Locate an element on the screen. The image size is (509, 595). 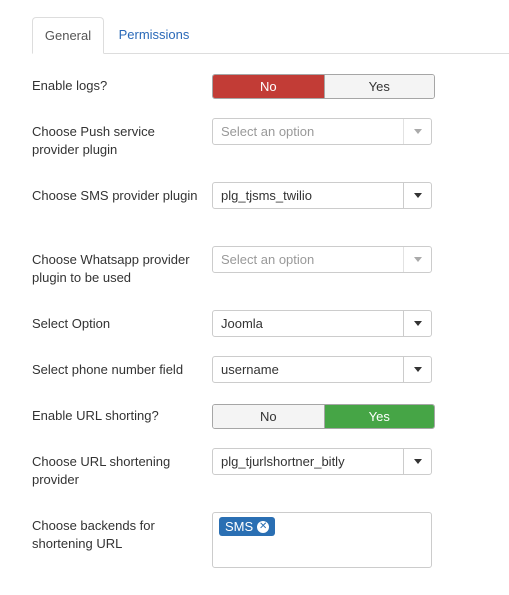
enable-logs-yes-button: Yes is located at coordinates (378, 86).